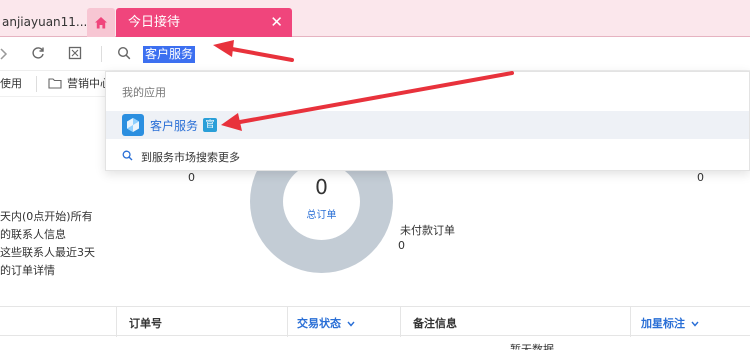 This screenshot has width=750, height=350. I want to click on home-icon, so click(101, 22).